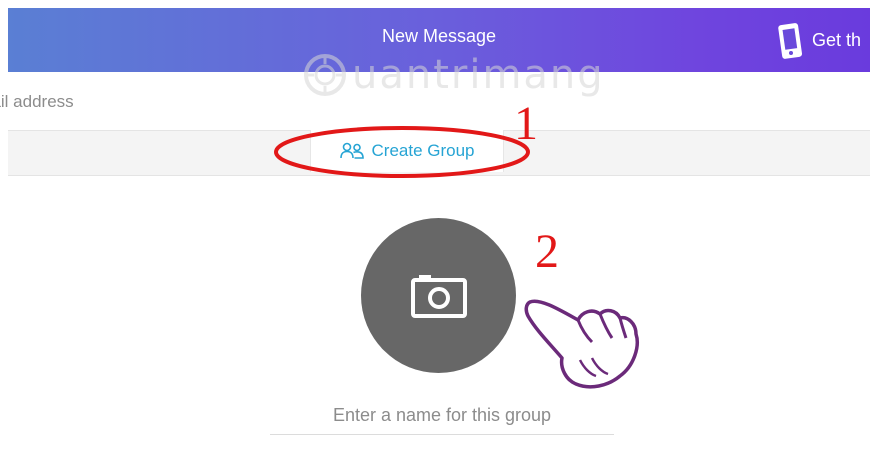 The height and width of the screenshot is (457, 870). I want to click on users-icon, so click(351, 150).